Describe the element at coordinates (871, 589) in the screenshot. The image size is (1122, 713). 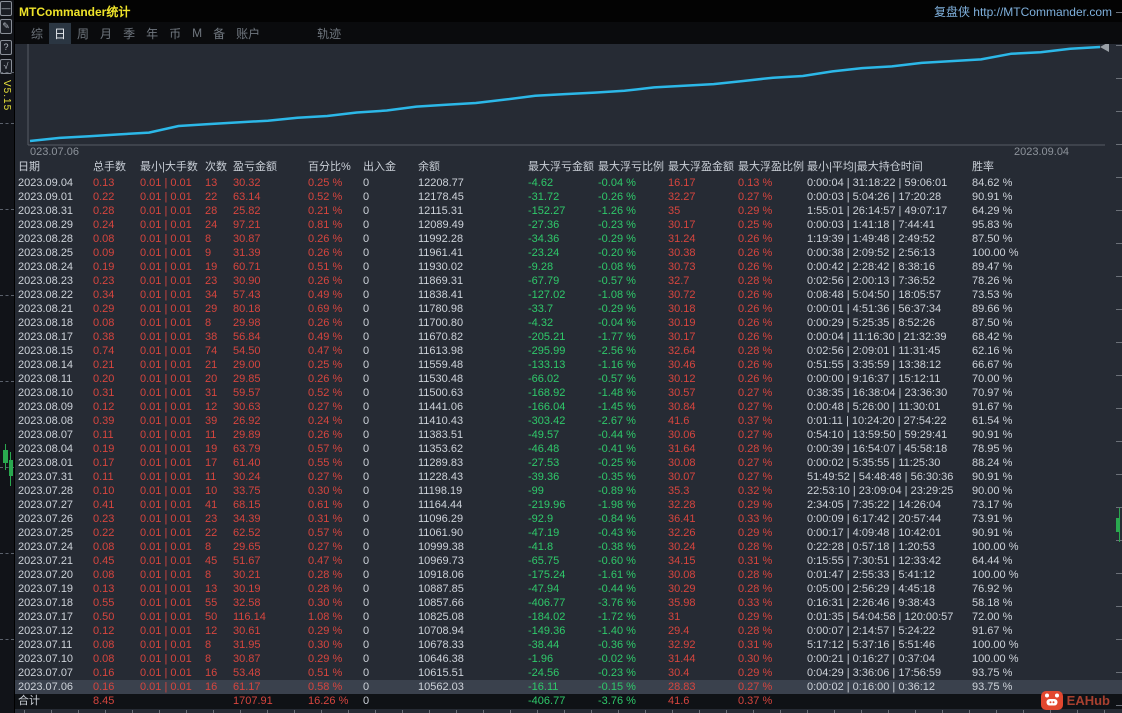
I see `row-cell: 0:05:00 | 2:56:29 | 4:45:18` at that location.